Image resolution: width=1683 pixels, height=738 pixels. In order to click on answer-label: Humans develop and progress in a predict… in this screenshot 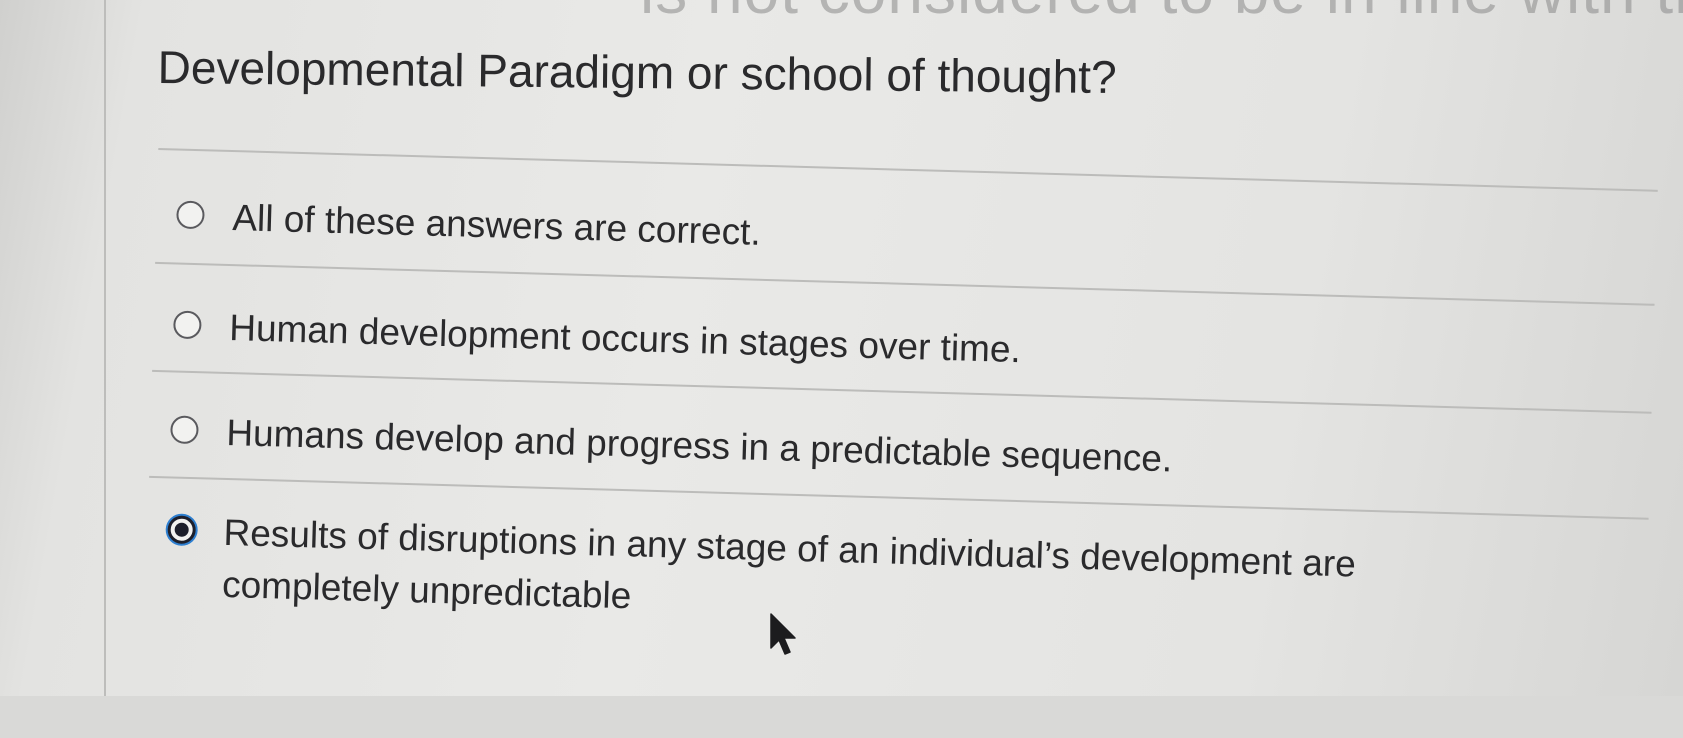, I will do `click(699, 445)`.